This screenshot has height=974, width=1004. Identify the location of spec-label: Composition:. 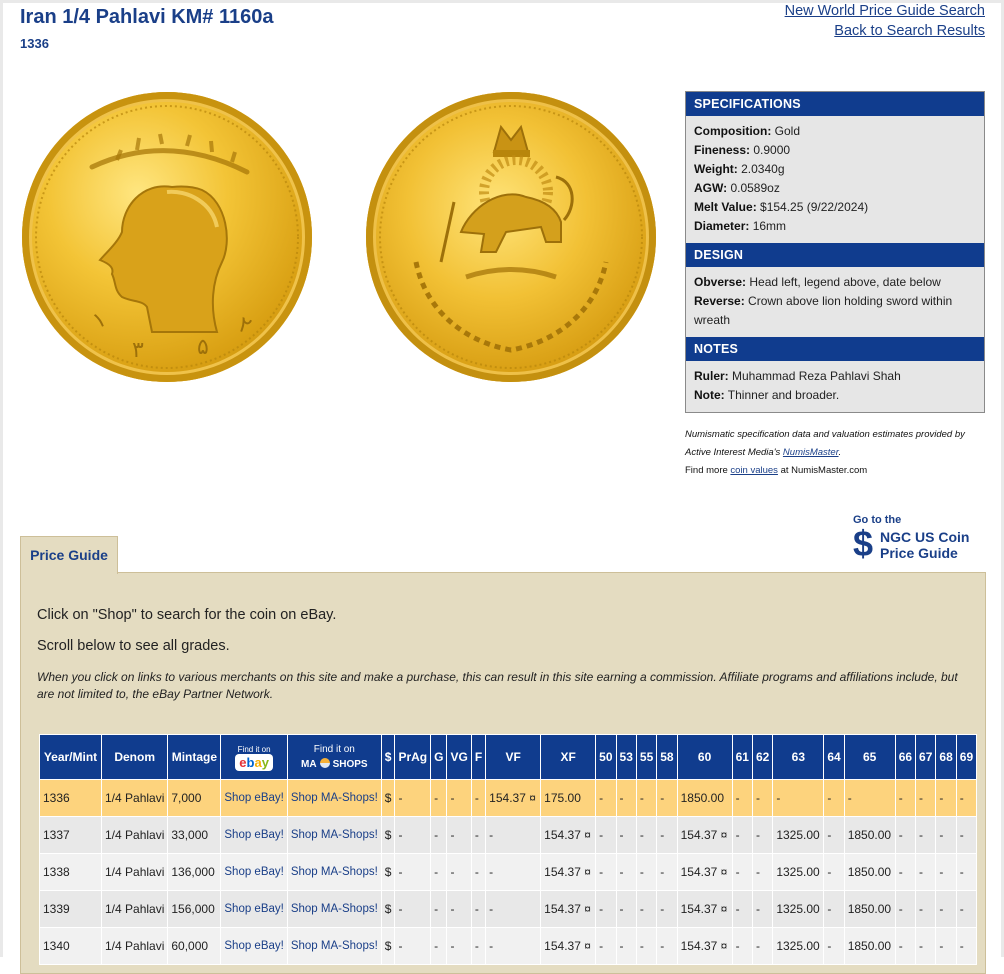
(733, 131).